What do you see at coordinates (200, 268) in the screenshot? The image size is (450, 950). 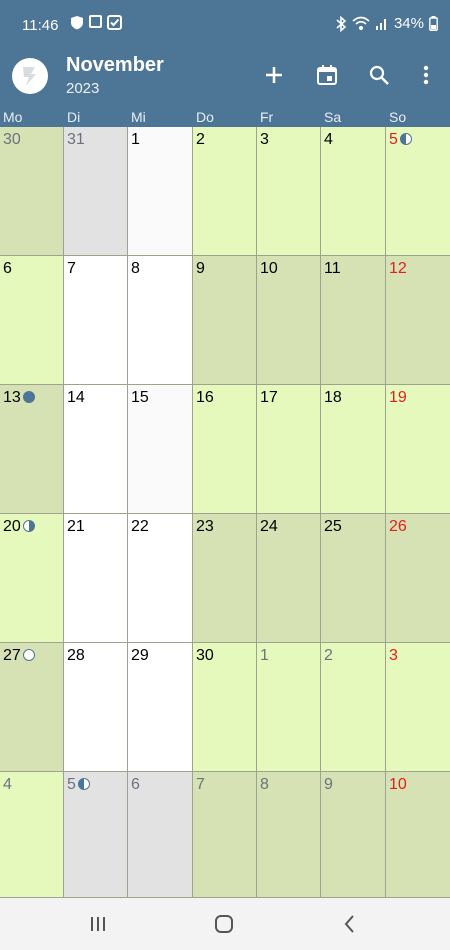 I see `day-number: 9` at bounding box center [200, 268].